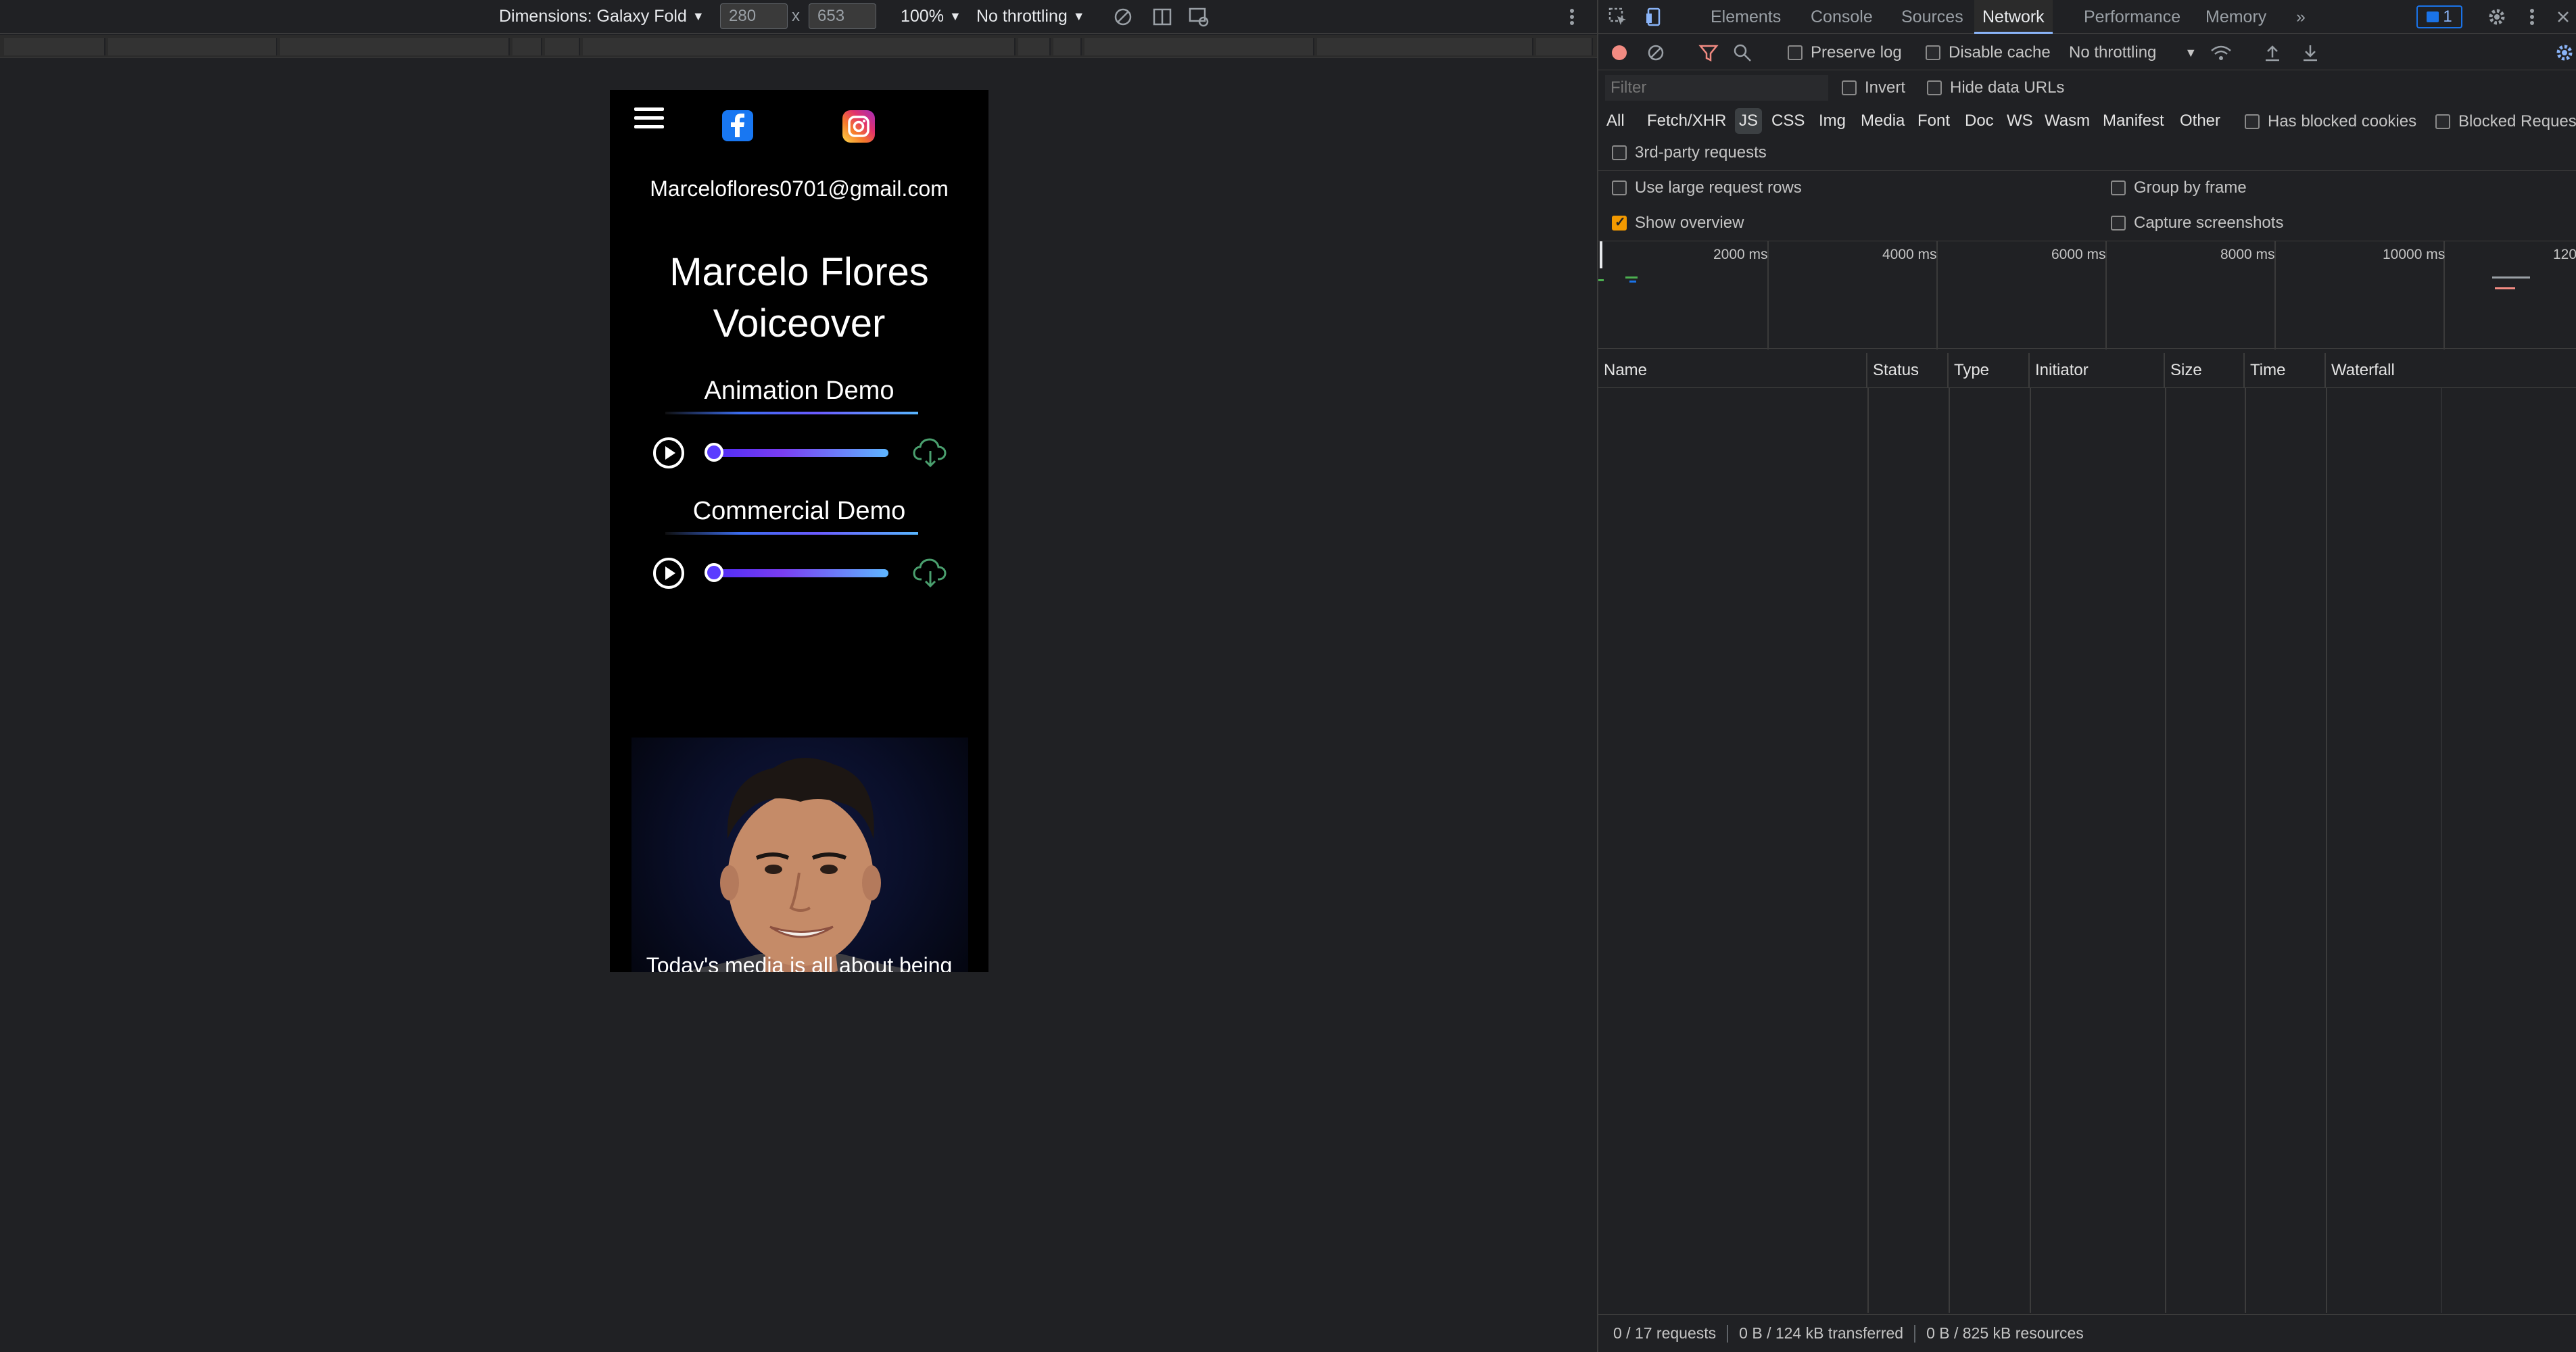 The image size is (2576, 1352). What do you see at coordinates (1718, 187) in the screenshot?
I see `large-rows-label: Use large request rows` at bounding box center [1718, 187].